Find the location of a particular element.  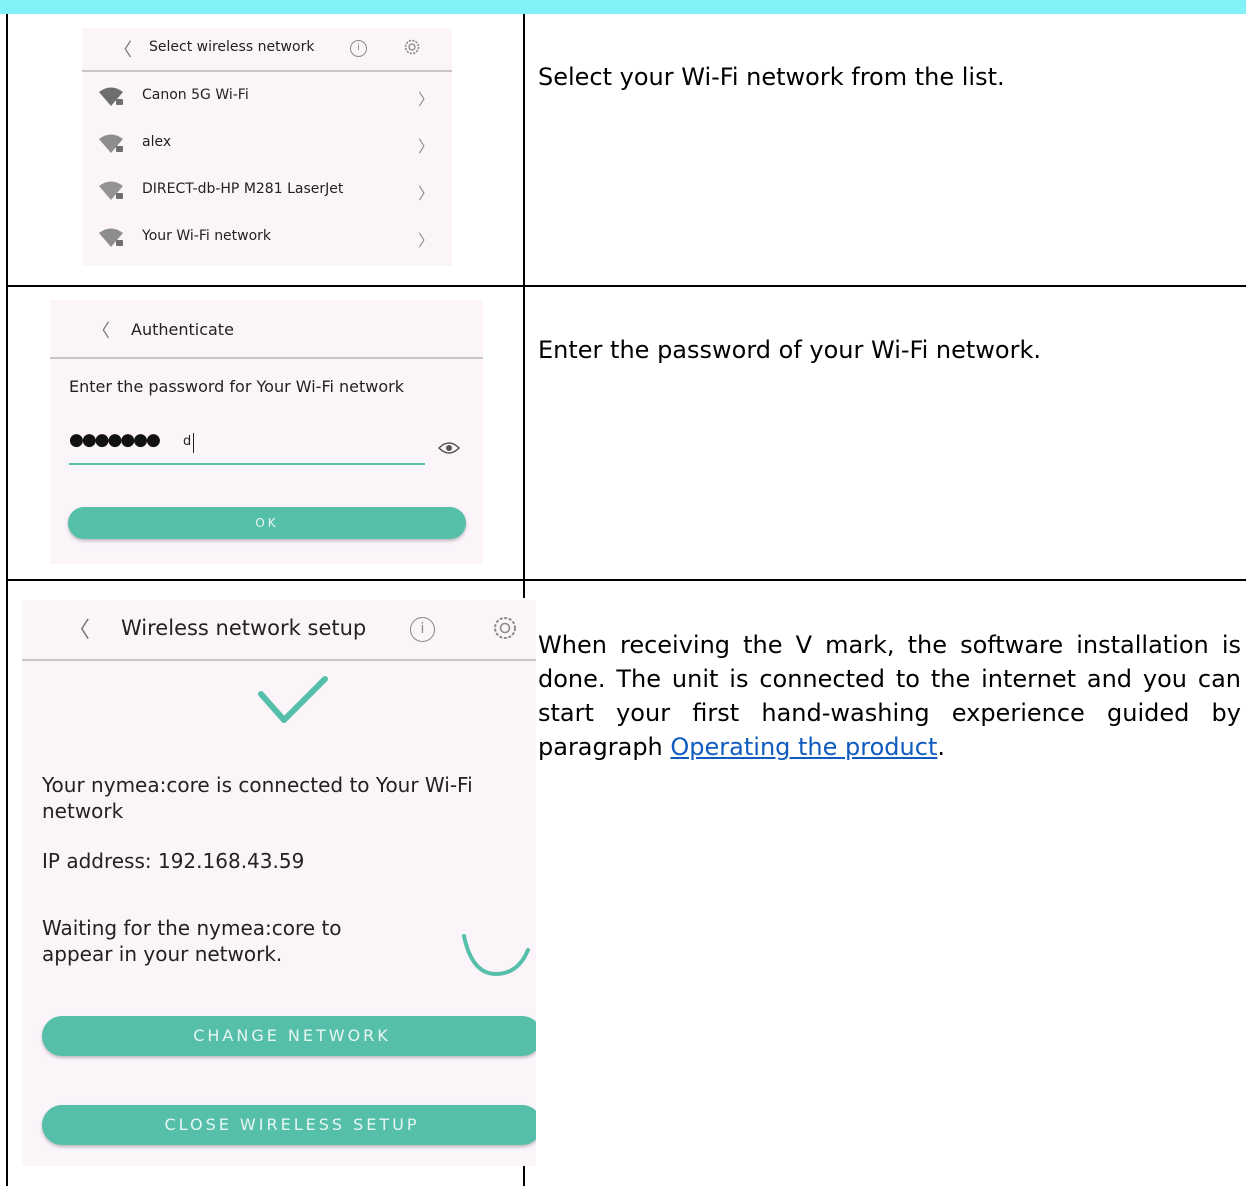

screen-title: Authenticate is located at coordinates (182, 329).